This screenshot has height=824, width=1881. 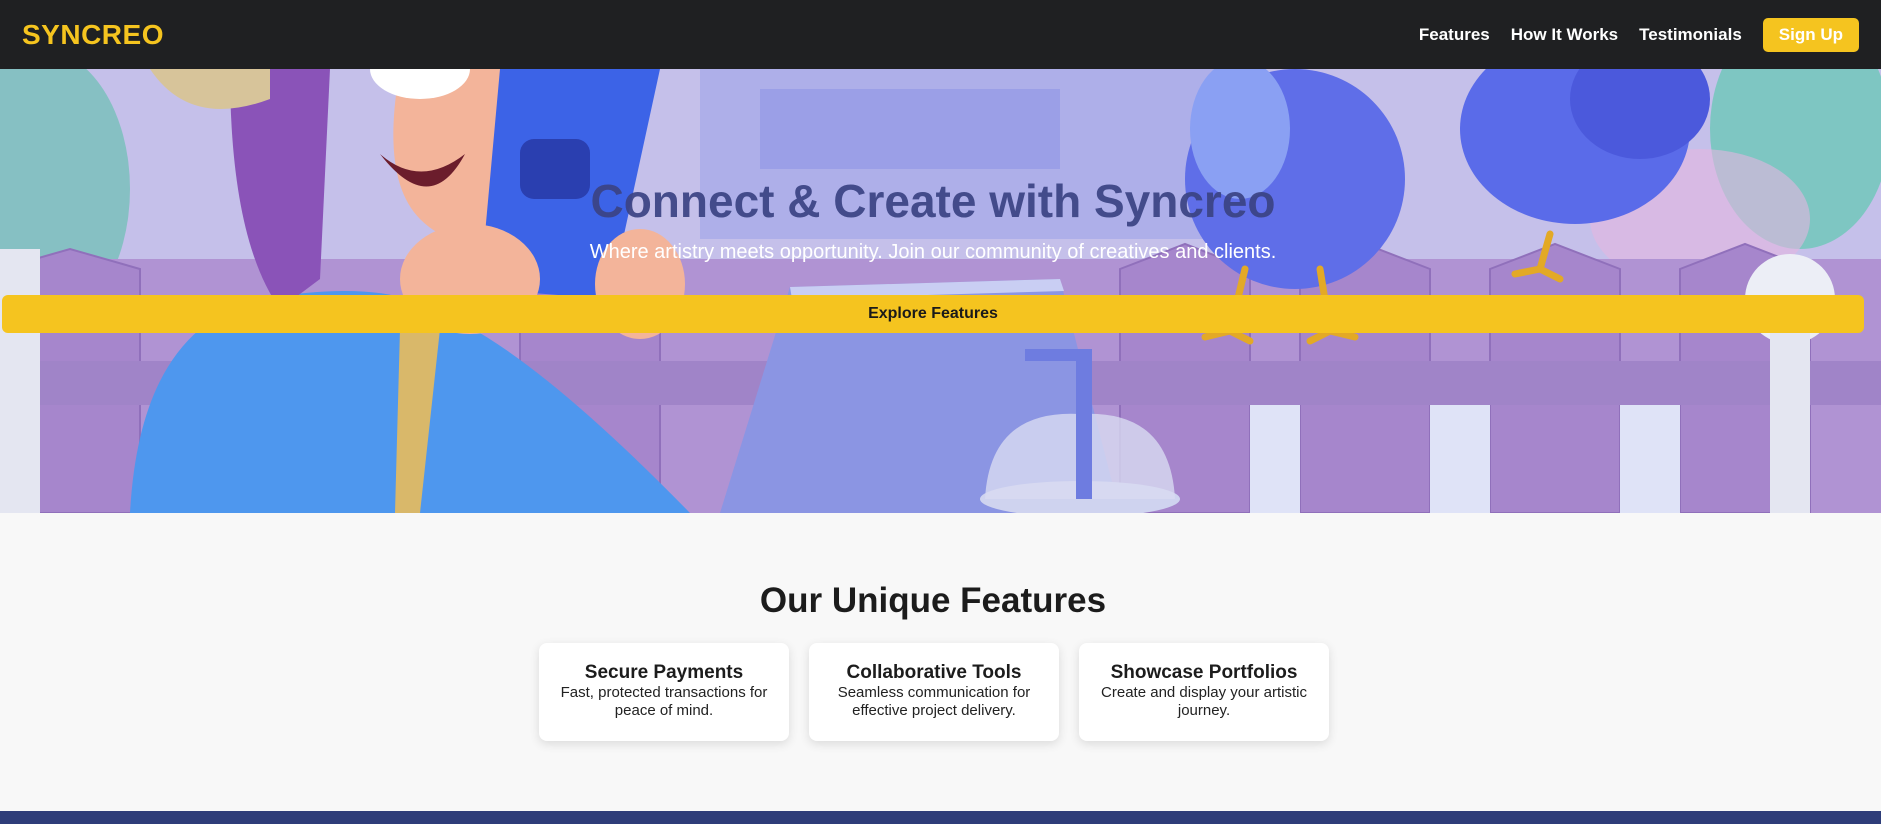 I want to click on nav-link-testimonials: Testimonials, so click(x=1690, y=35).